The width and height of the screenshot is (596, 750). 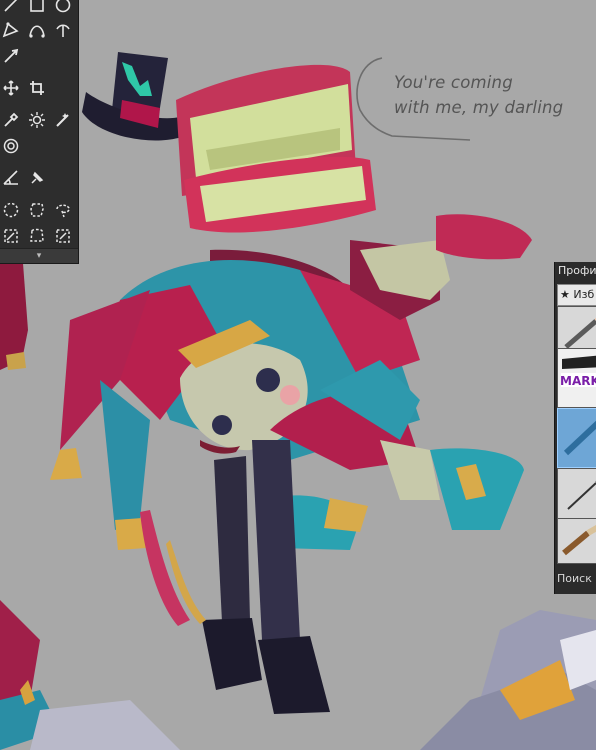 I want to click on brush-preset-paint-brush, so click(x=576, y=541).